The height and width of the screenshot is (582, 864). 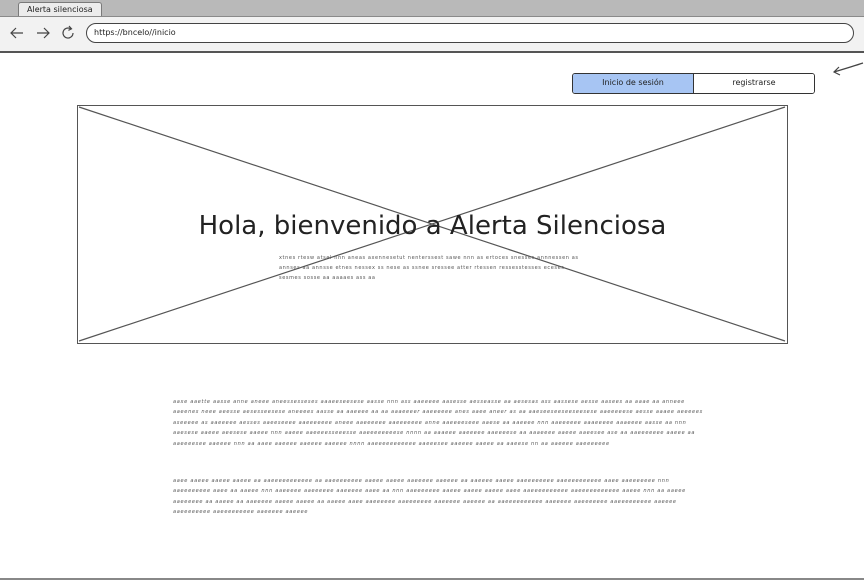 I want to click on login-button: Inicio de sesión, so click(x=633, y=83).